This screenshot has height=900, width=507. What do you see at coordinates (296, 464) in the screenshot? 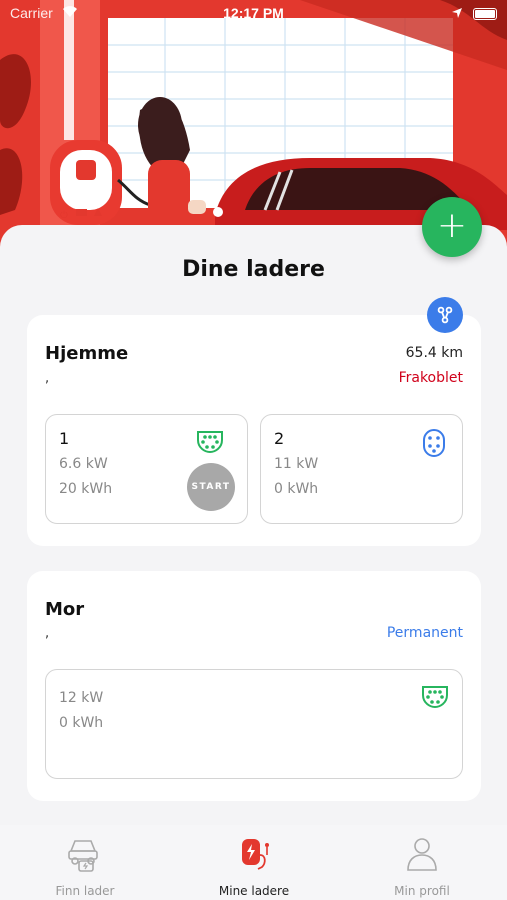
I see `outlet-power: 11 kW` at bounding box center [296, 464].